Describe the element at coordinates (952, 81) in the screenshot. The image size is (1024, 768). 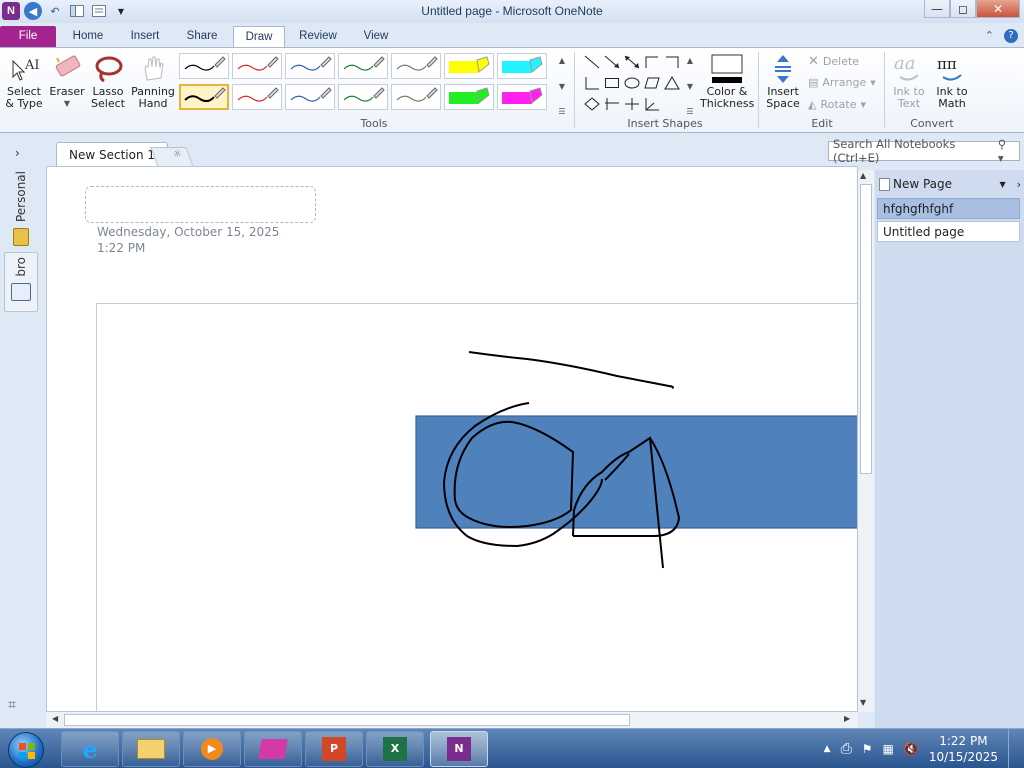
I see `ink-to-math-button: ππ Ink to Math` at that location.